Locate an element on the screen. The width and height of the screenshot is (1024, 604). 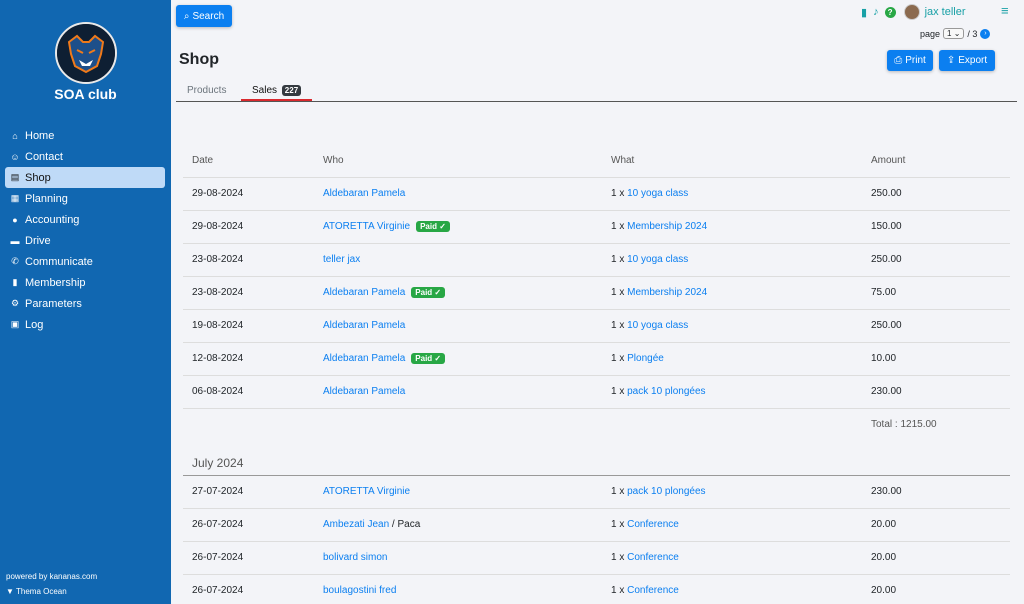
powered-by-text: powered by kananas.com is located at coordinates (51, 576).